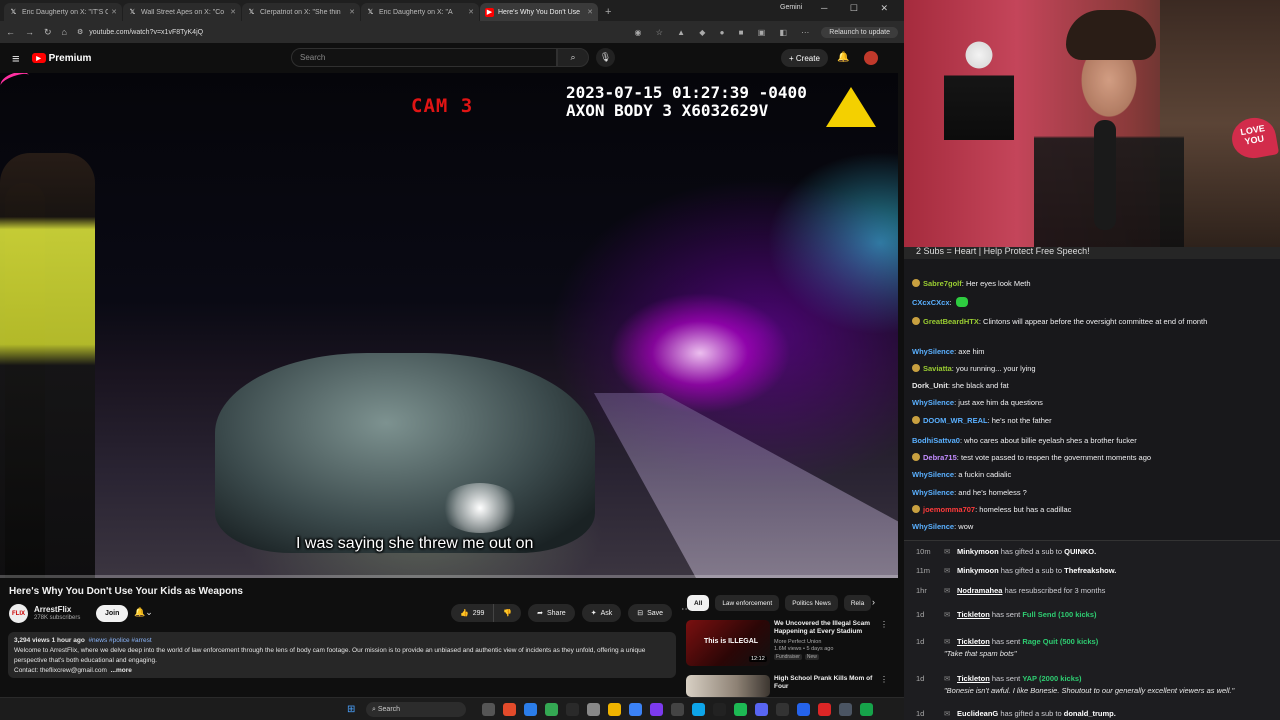 The height and width of the screenshot is (720, 1280). What do you see at coordinates (859, 32) in the screenshot?
I see `relaunch-button: Relaunch to update` at bounding box center [859, 32].